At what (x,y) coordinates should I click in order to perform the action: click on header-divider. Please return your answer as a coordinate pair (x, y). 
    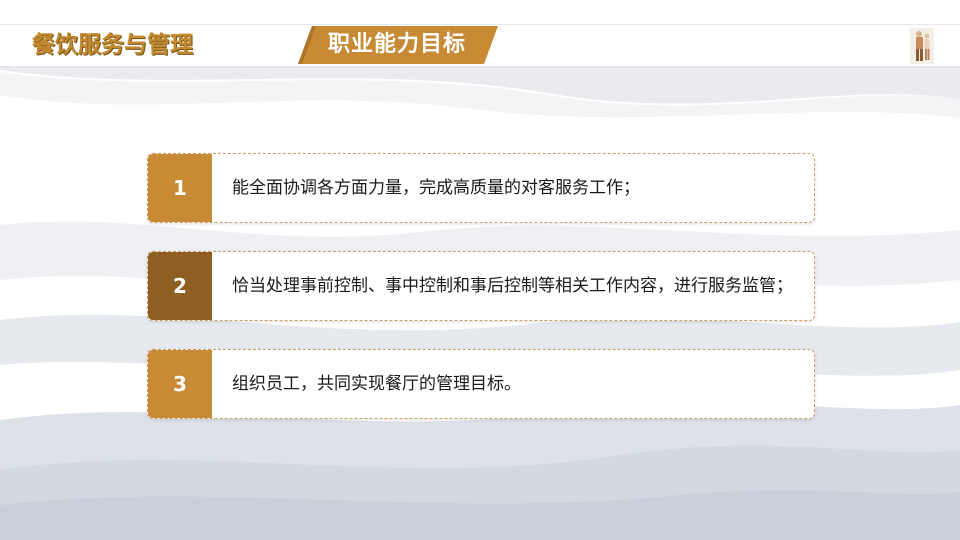
    Looking at the image, I should click on (480, 24).